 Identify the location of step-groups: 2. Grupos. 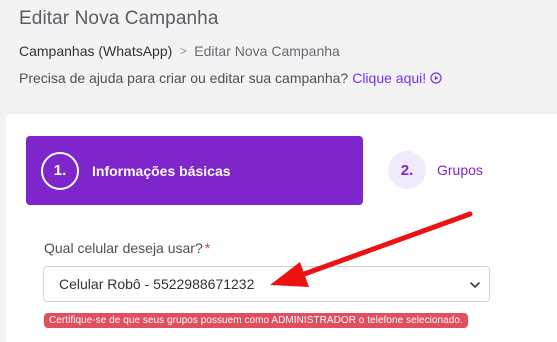
(435, 170).